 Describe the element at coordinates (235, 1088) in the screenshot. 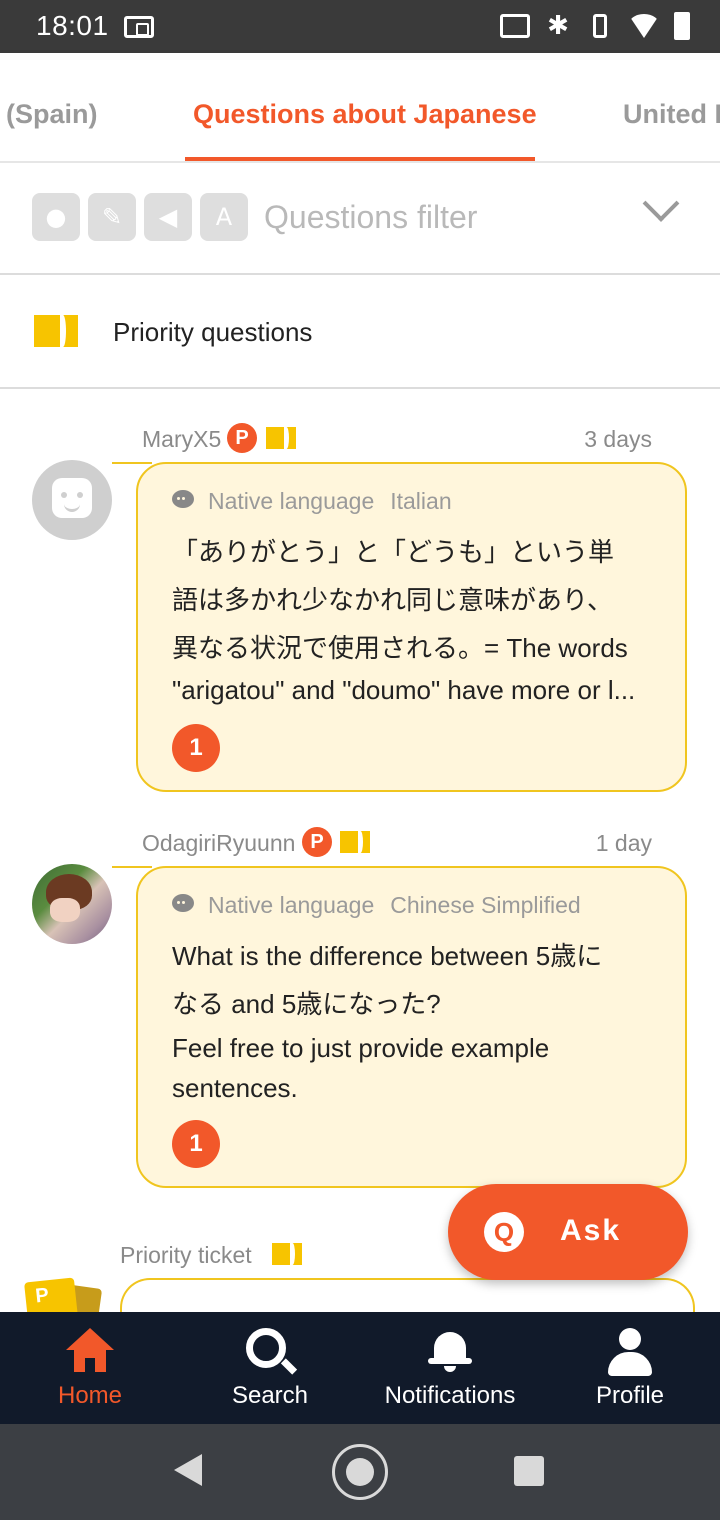

I see `question-line: sentences.` at that location.